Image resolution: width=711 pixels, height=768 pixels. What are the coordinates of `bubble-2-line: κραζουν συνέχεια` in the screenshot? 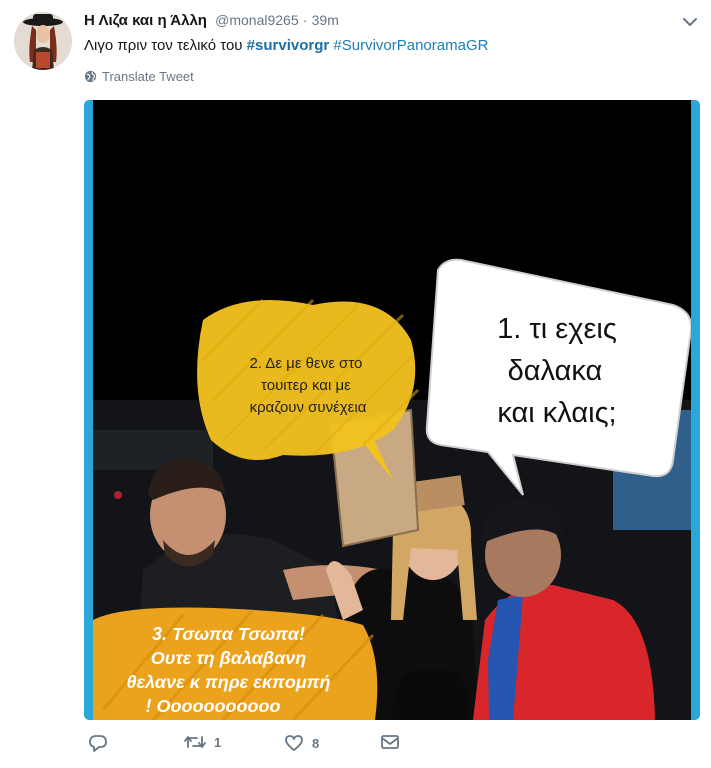 It's located at (308, 407).